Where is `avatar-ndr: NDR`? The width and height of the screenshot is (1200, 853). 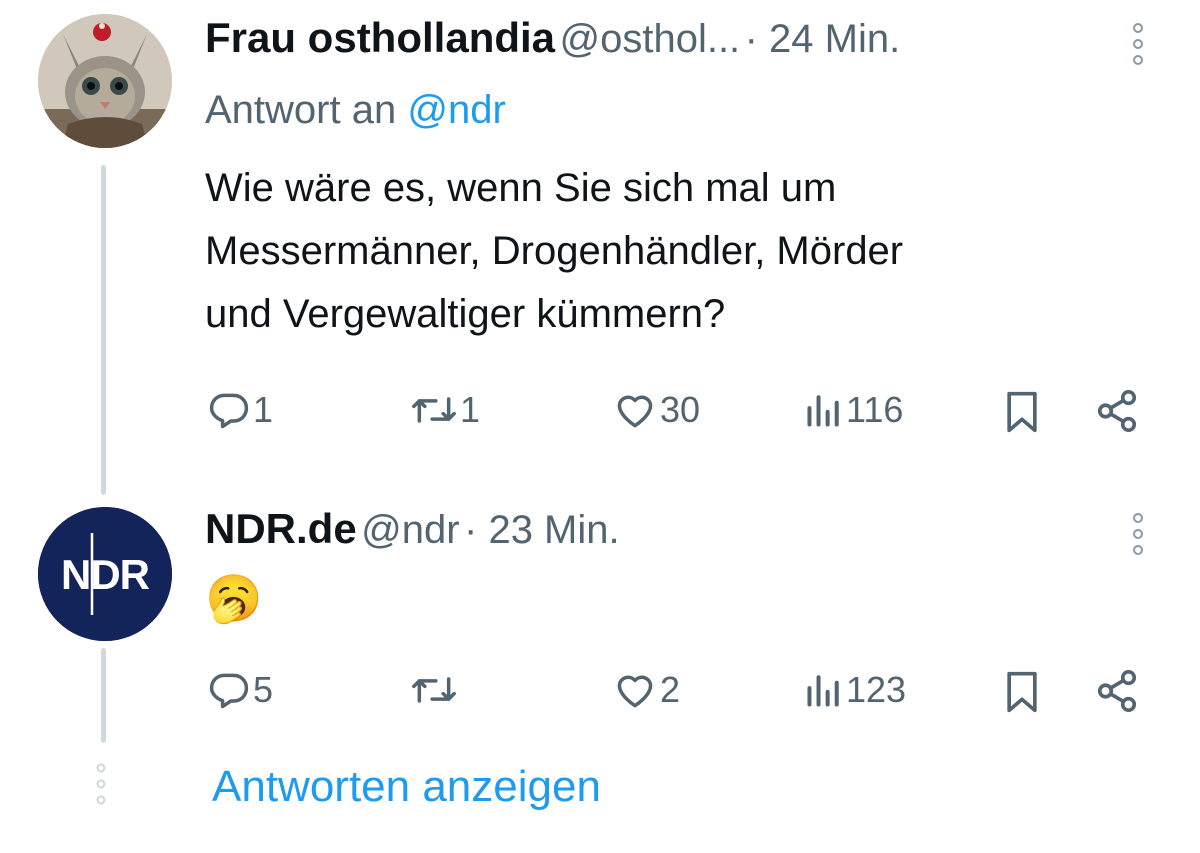
avatar-ndr: NDR is located at coordinates (105, 574).